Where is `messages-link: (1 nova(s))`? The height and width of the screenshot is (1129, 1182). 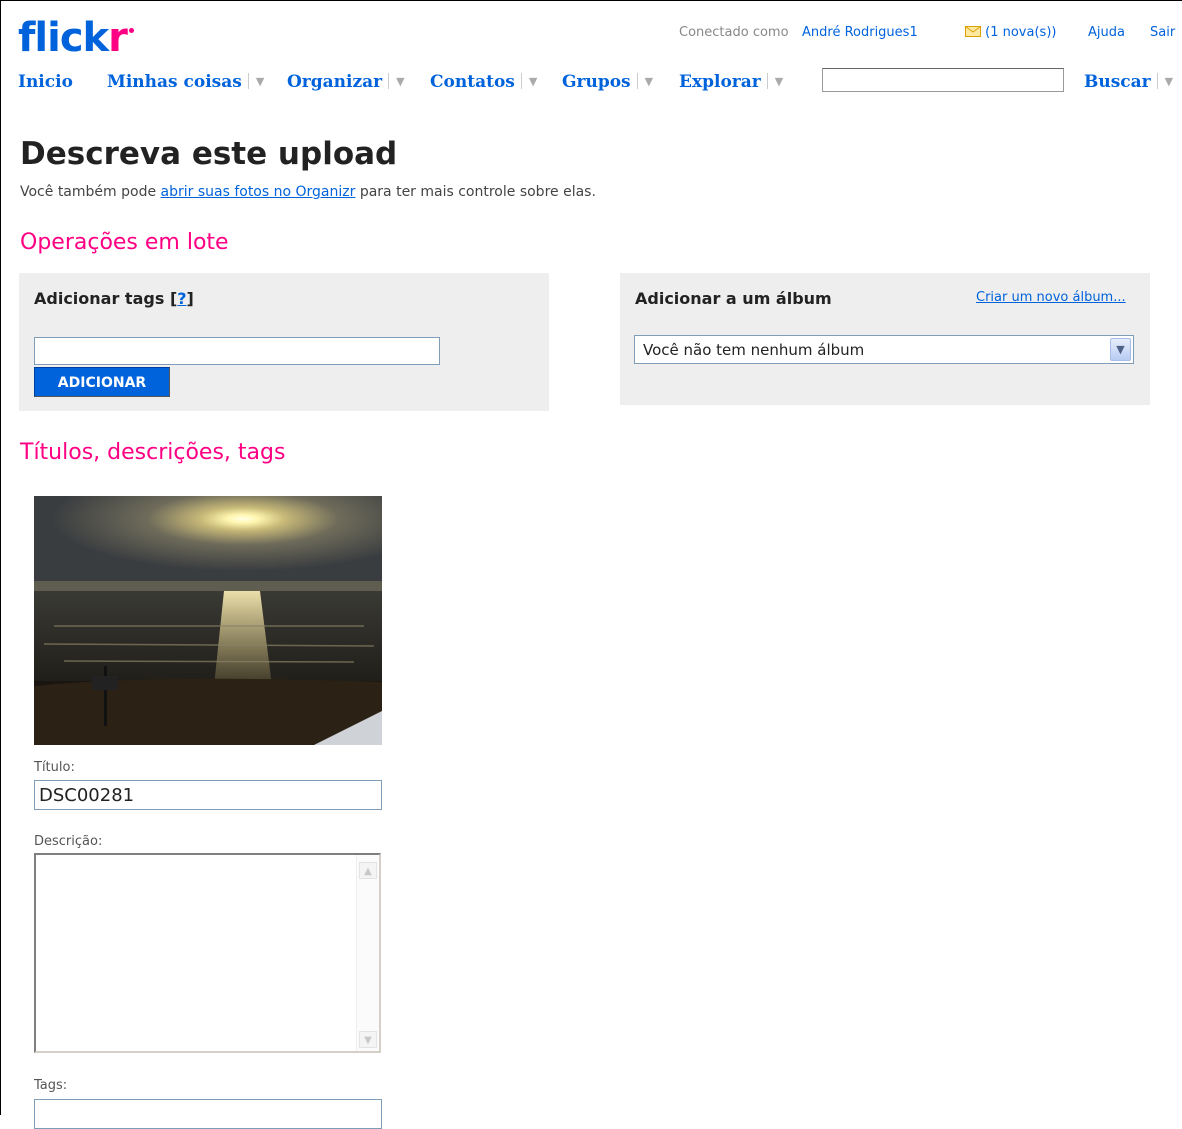
messages-link: (1 nova(s)) is located at coordinates (1010, 32).